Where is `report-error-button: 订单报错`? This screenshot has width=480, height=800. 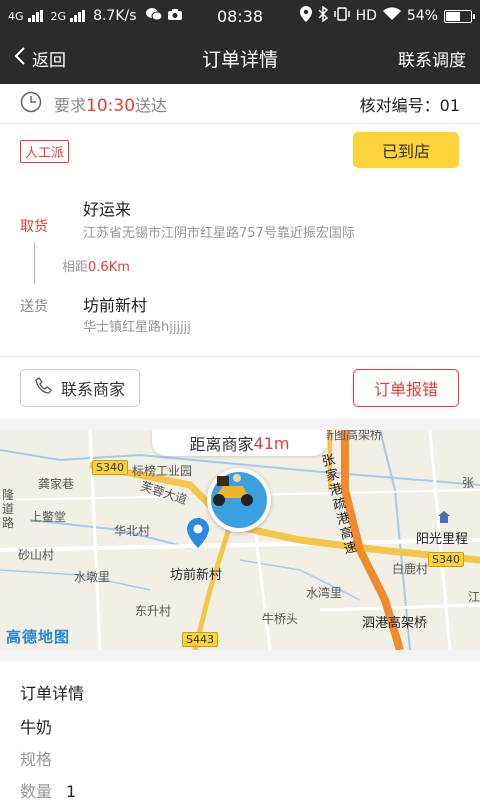
report-error-button: 订单报错 is located at coordinates (406, 388).